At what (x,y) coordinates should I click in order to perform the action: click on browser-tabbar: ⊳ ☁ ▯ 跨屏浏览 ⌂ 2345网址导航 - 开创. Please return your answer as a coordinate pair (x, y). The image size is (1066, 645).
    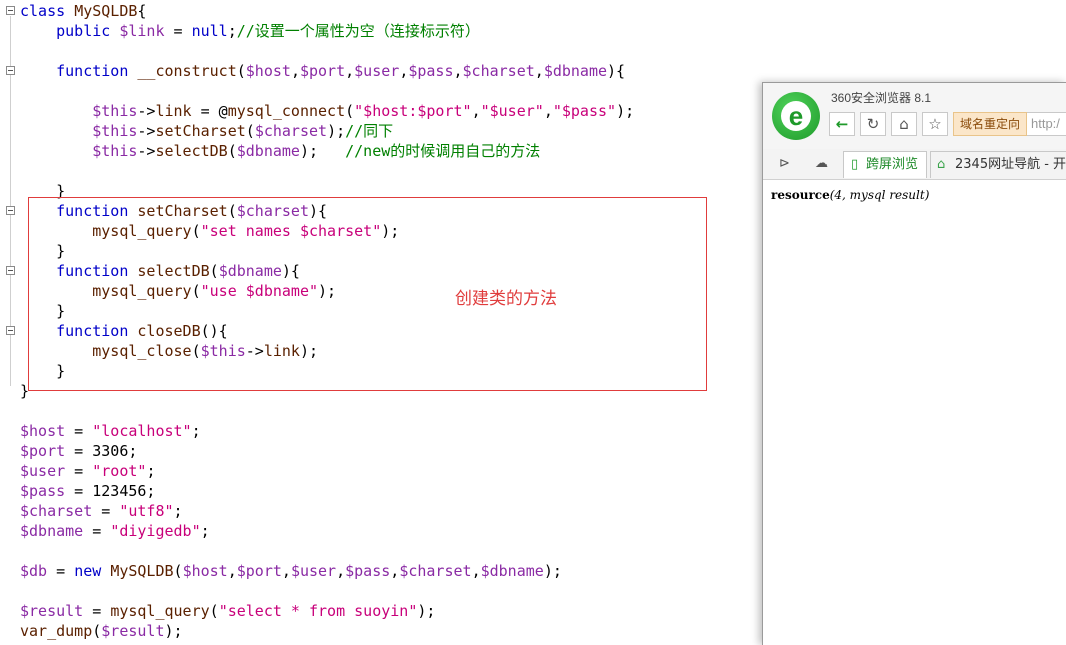
    Looking at the image, I should click on (914, 164).